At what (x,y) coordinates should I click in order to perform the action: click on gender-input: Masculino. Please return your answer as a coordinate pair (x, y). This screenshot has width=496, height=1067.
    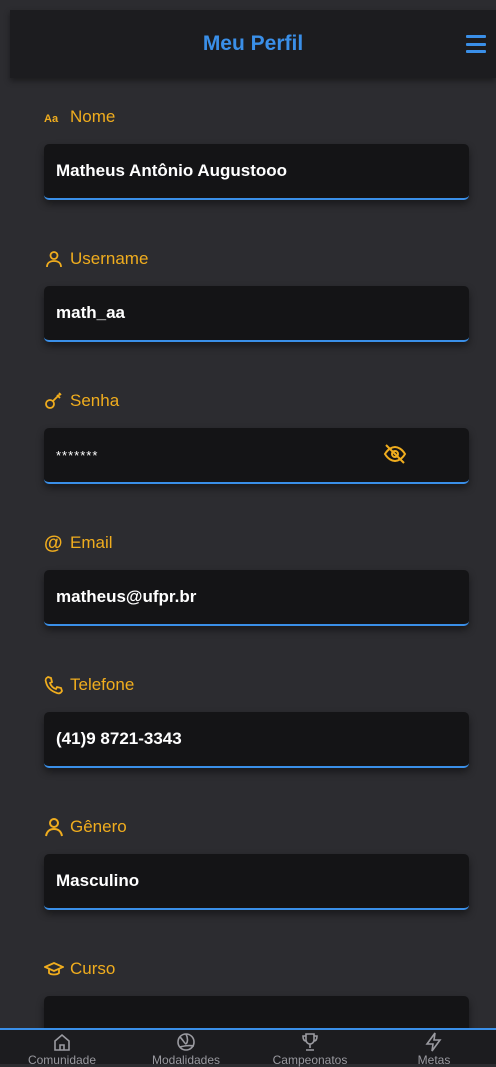
    Looking at the image, I should click on (256, 882).